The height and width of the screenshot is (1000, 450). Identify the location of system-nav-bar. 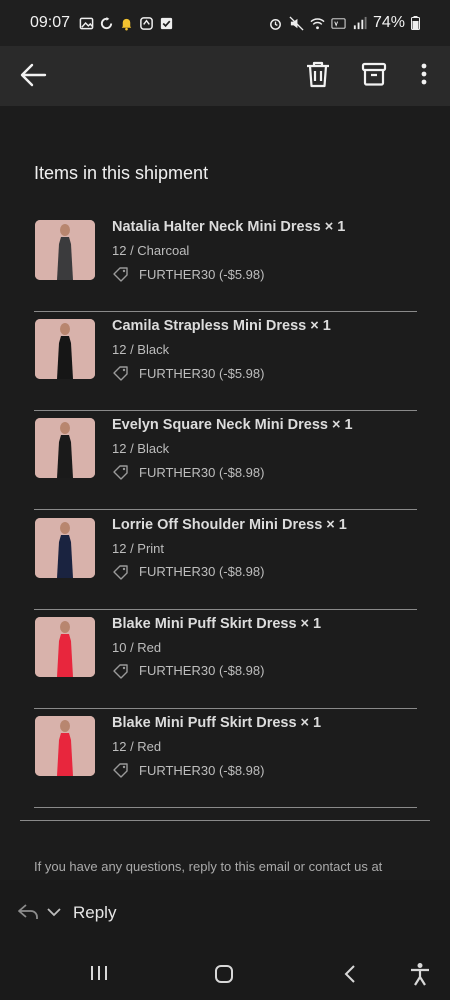
(225, 973).